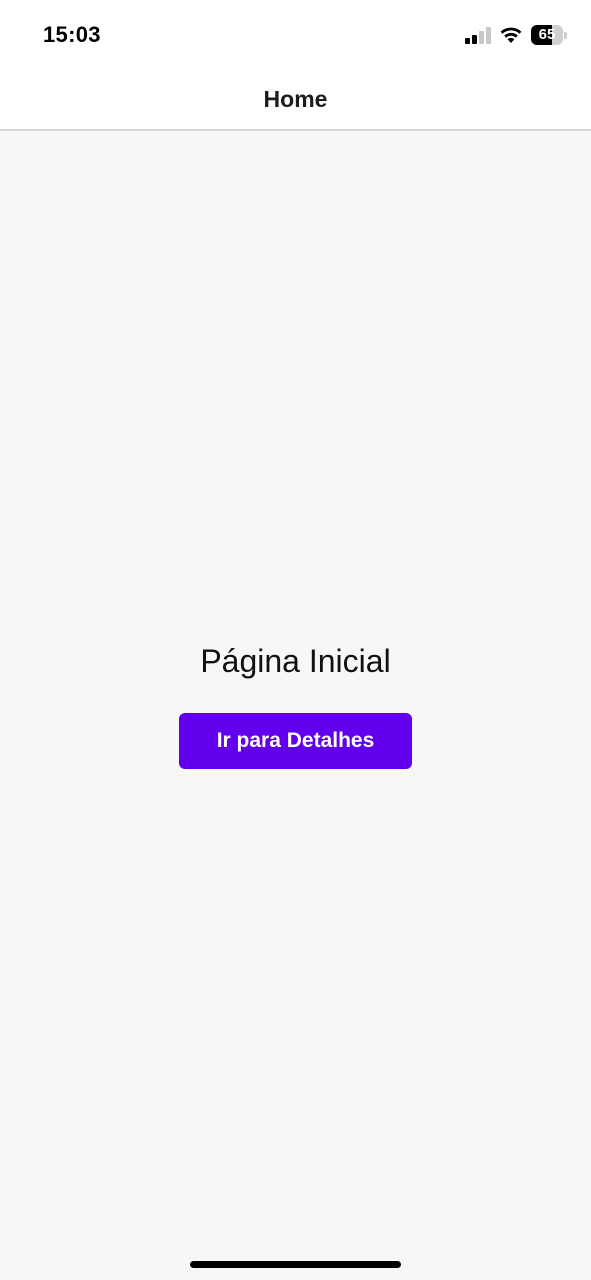 The image size is (591, 1280). I want to click on navigation-bar: Home, so click(295, 99).